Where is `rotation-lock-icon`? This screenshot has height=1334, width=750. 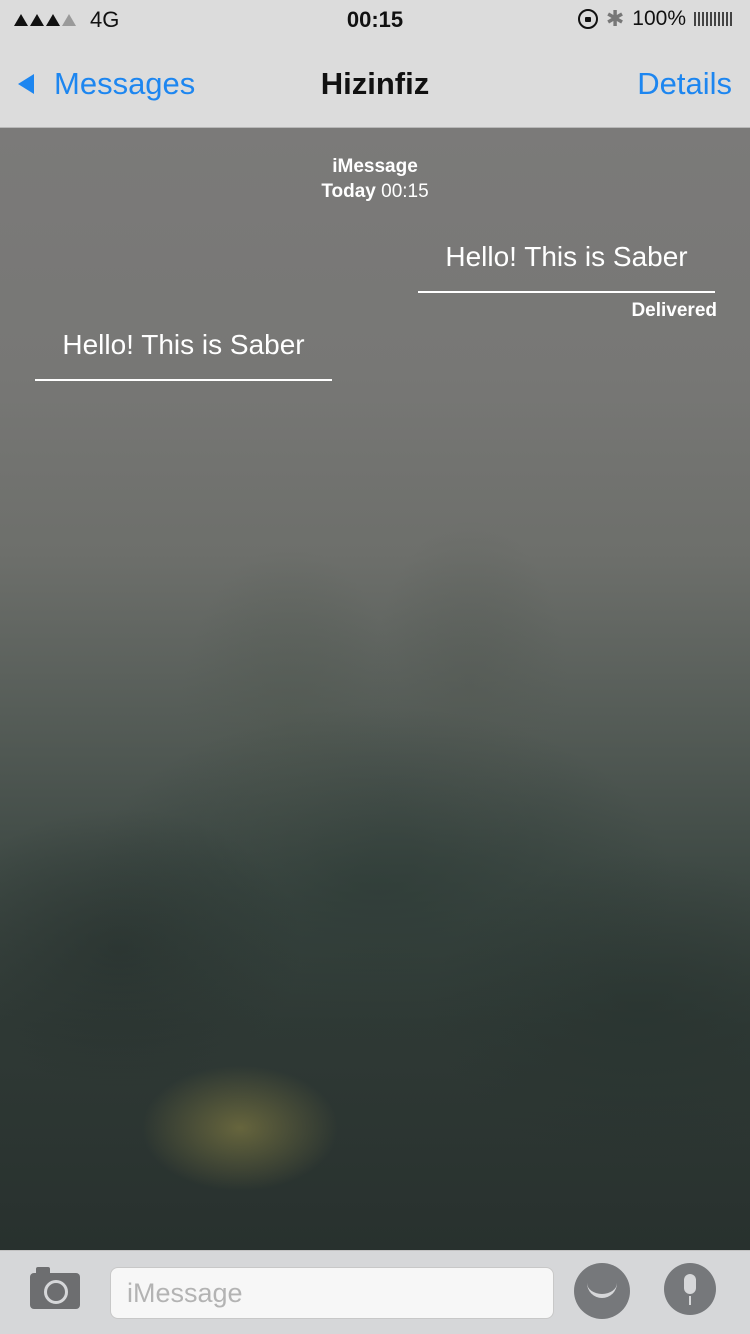 rotation-lock-icon is located at coordinates (587, 19).